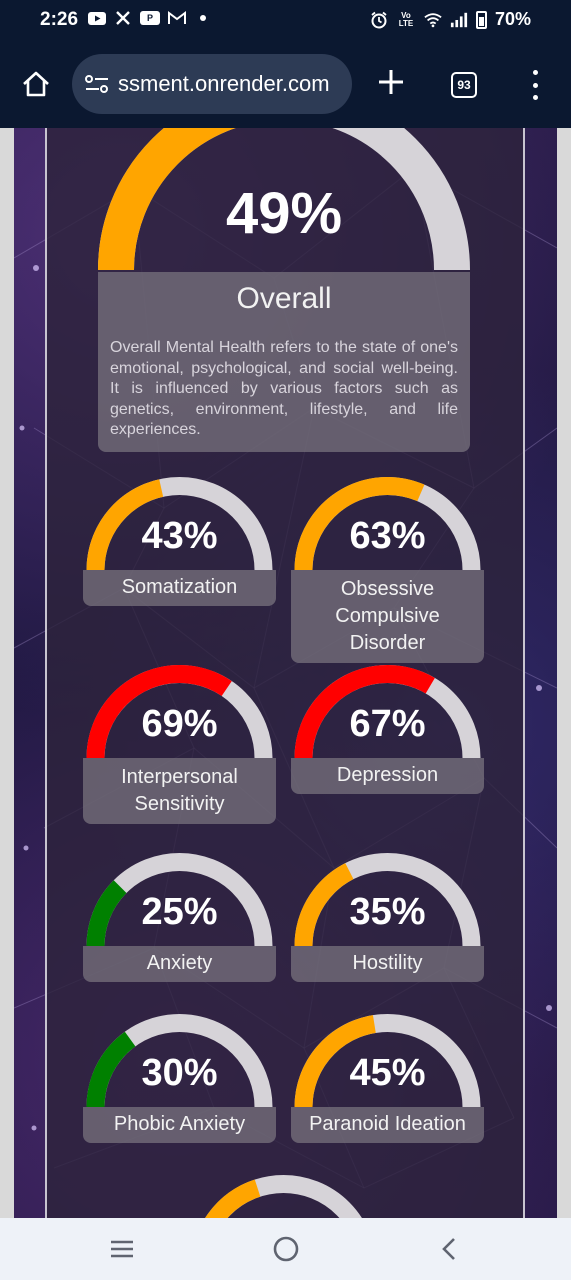  Describe the element at coordinates (387, 912) in the screenshot. I see `gauge-value: 35%` at that location.